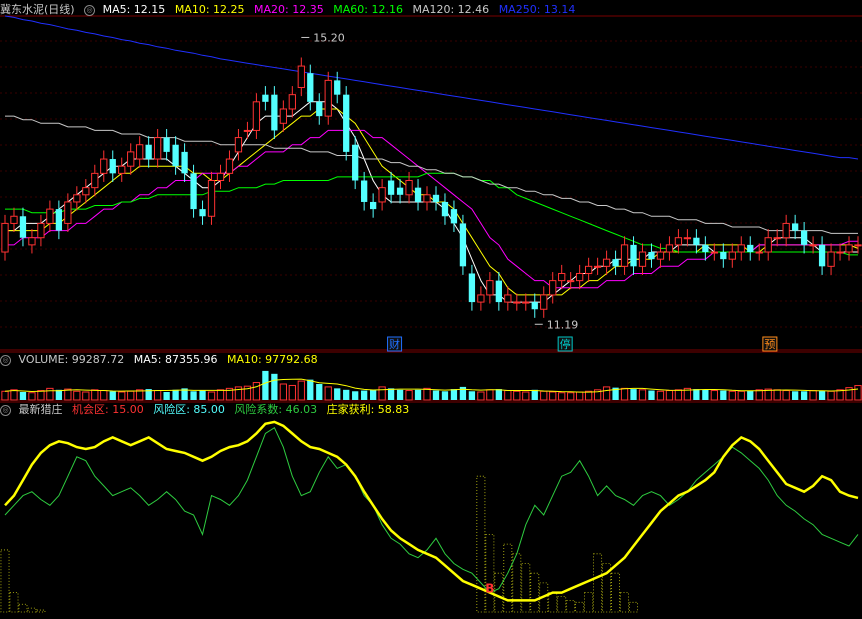  What do you see at coordinates (37, 9) in the screenshot?
I see `stock-name-label: 冀东水泥(日线)` at bounding box center [37, 9].